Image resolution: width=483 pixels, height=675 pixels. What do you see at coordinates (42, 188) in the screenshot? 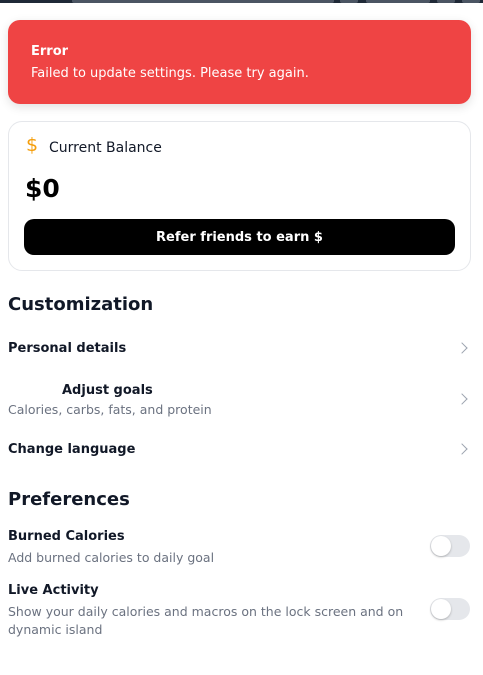
I see `balance-amount: $0` at bounding box center [42, 188].